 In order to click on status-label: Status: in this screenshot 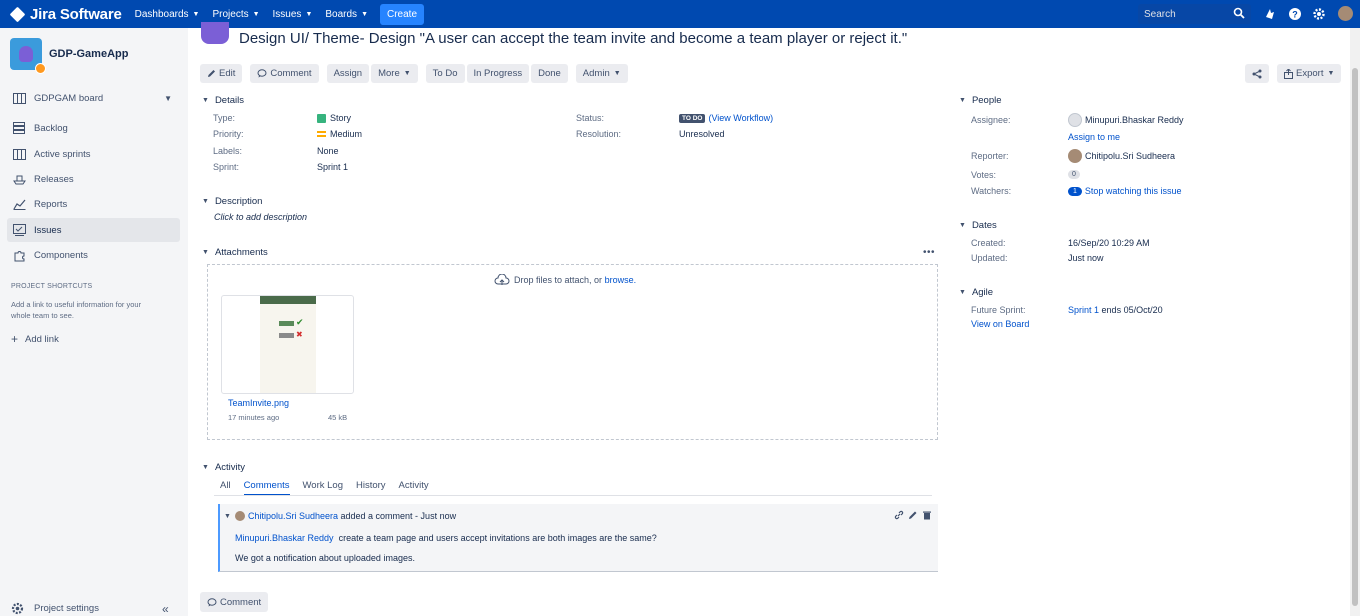, I will do `click(590, 118)`.